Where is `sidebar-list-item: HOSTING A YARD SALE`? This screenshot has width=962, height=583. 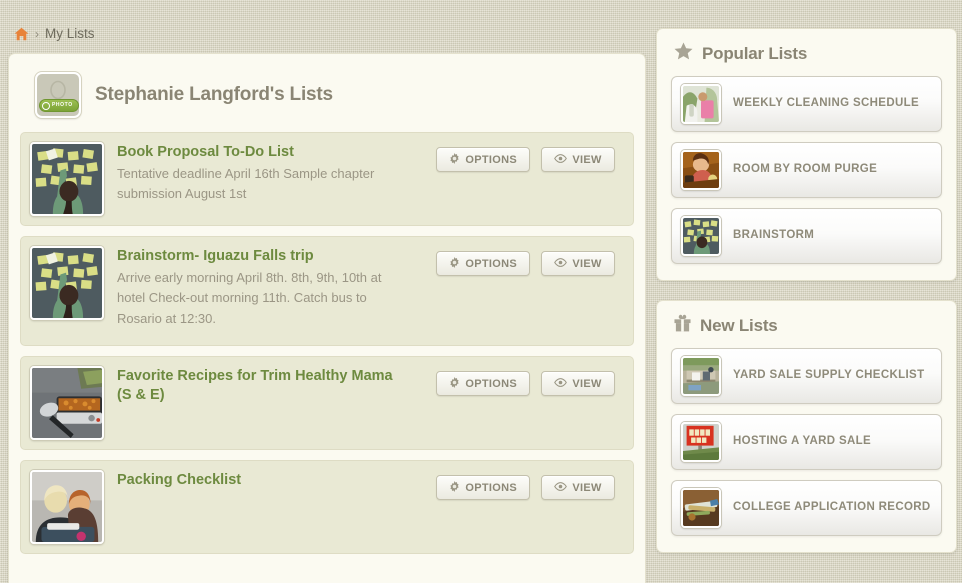 sidebar-list-item: HOSTING A YARD SALE is located at coordinates (806, 442).